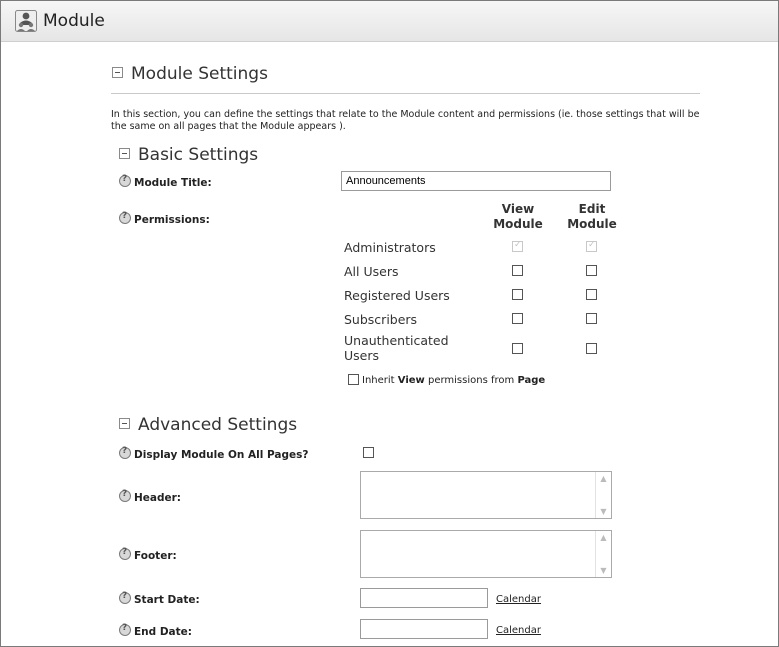  What do you see at coordinates (446, 380) in the screenshot?
I see `inherit-permissions-option: Inherit View permissions from Page` at bounding box center [446, 380].